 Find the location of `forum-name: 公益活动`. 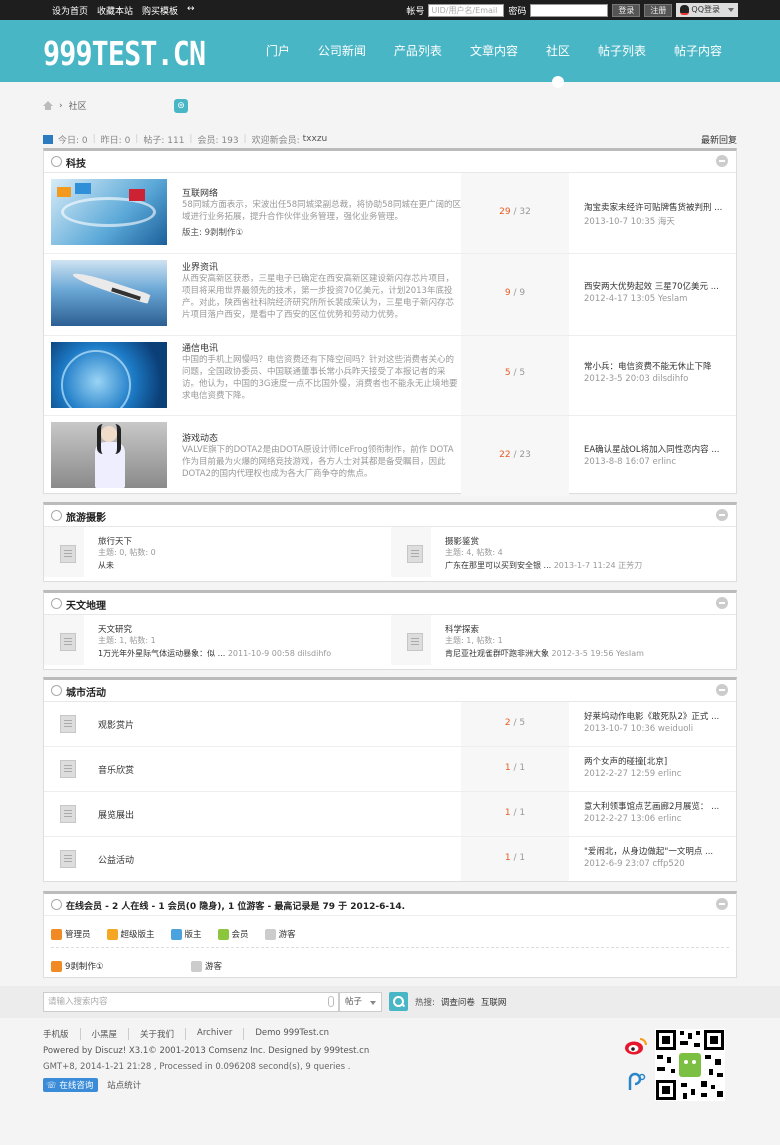

forum-name: 公益活动 is located at coordinates (116, 859).